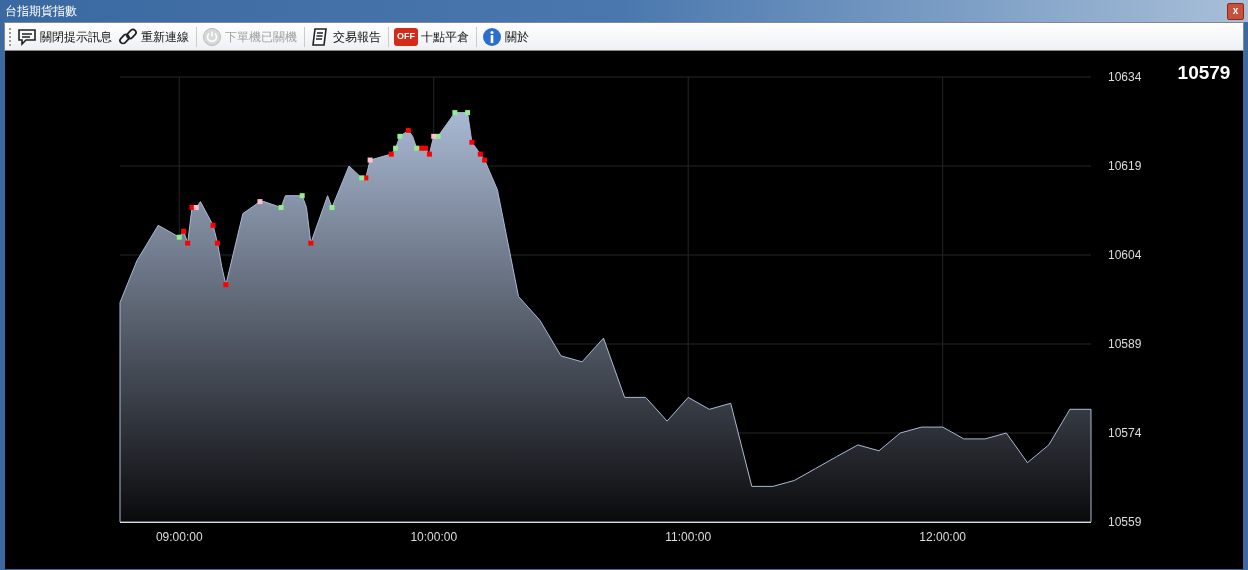 The width and height of the screenshot is (1248, 570). I want to click on toolbar-button: 交易報告, so click(345, 36).